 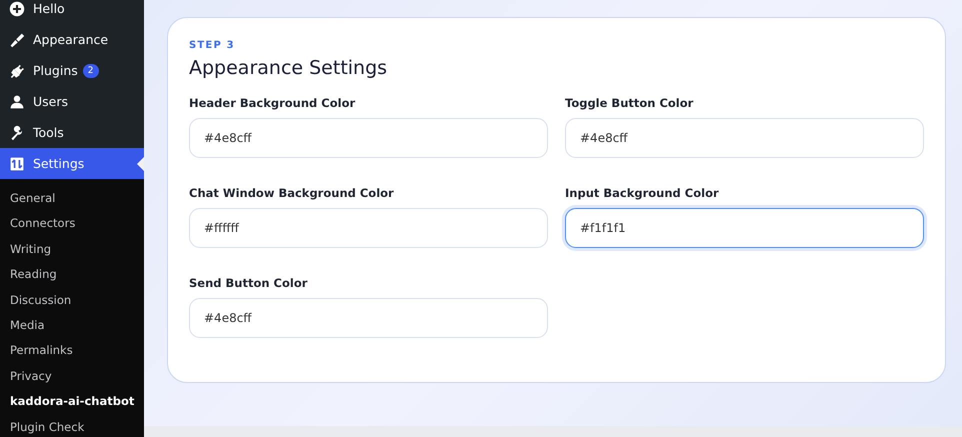 I want to click on field-label: Input Background Color, so click(x=642, y=193).